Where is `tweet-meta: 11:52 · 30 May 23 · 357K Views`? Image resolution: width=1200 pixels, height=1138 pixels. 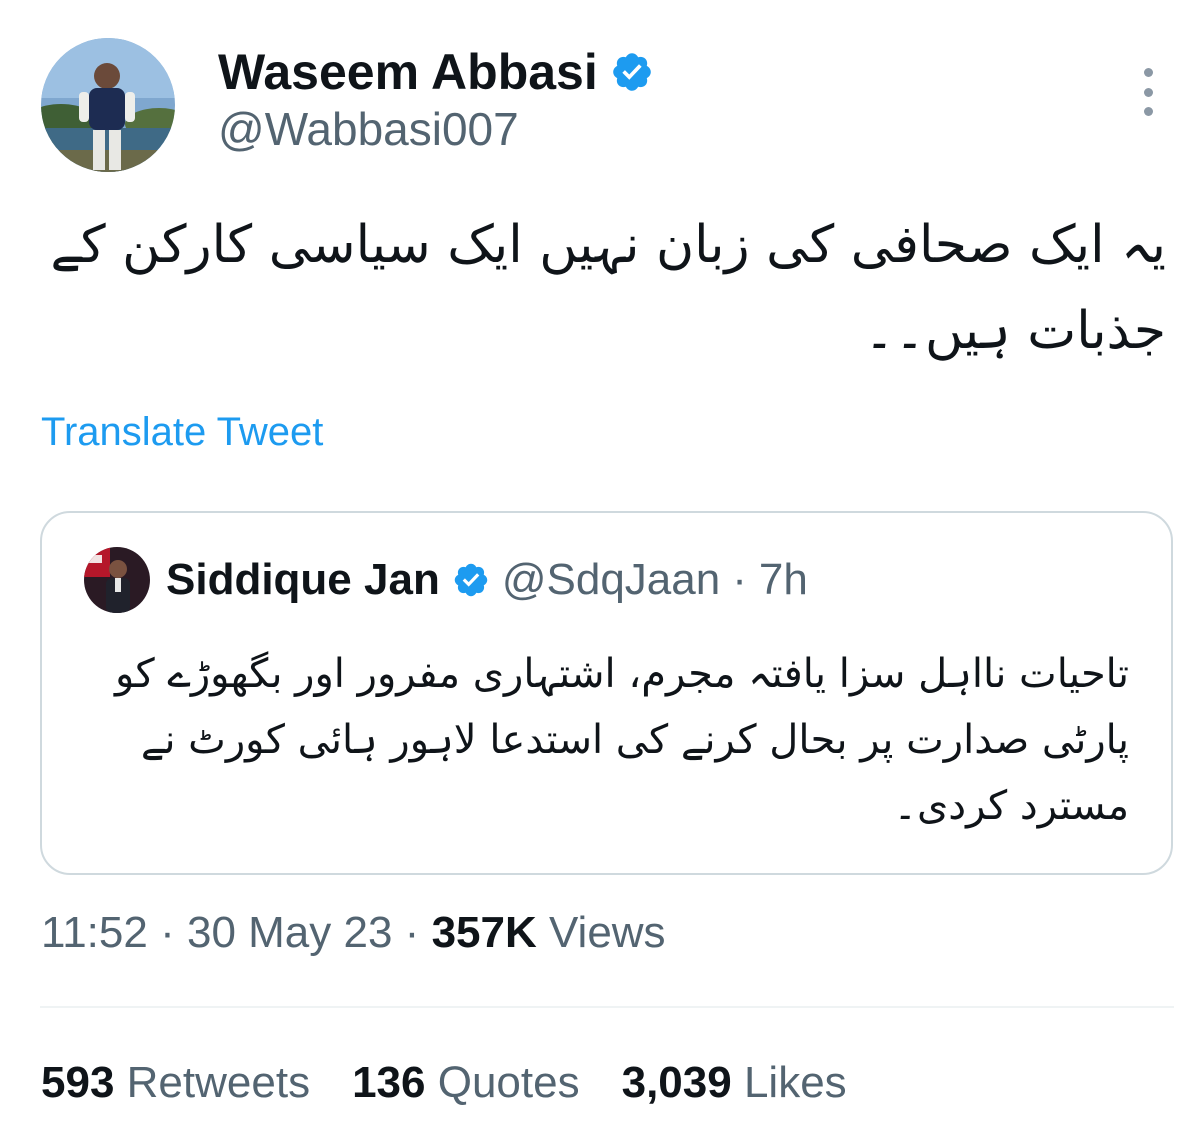
tweet-meta: 11:52 · 30 May 23 · 357K Views is located at coordinates (353, 933).